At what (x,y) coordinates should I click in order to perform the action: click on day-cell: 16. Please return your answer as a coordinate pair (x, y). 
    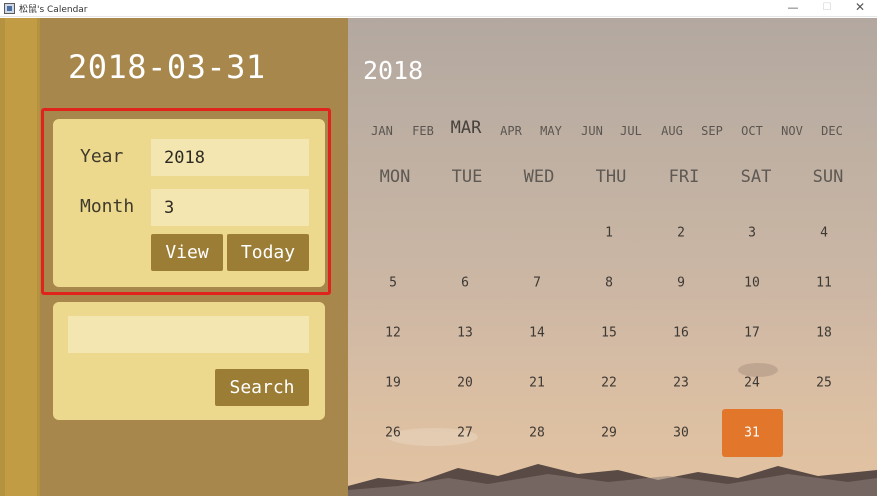
    Looking at the image, I should click on (681, 333).